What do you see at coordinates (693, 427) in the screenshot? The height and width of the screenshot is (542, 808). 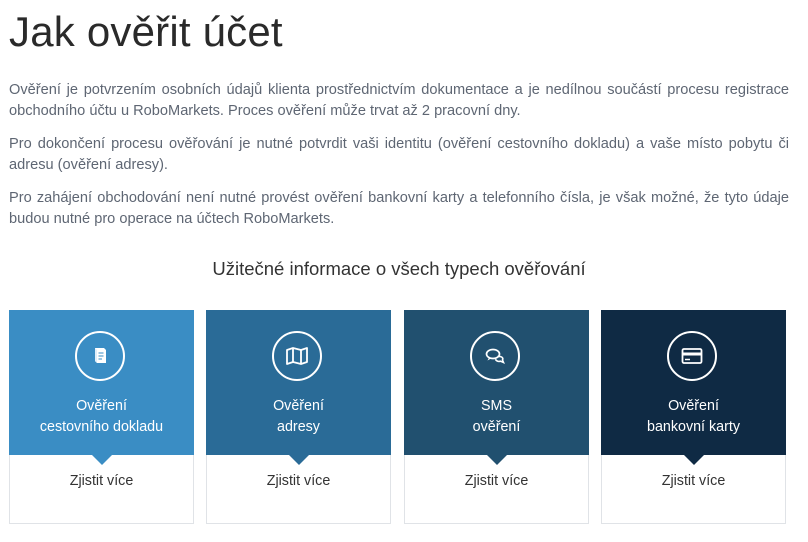 I see `card-label-line2: bankovní karty` at bounding box center [693, 427].